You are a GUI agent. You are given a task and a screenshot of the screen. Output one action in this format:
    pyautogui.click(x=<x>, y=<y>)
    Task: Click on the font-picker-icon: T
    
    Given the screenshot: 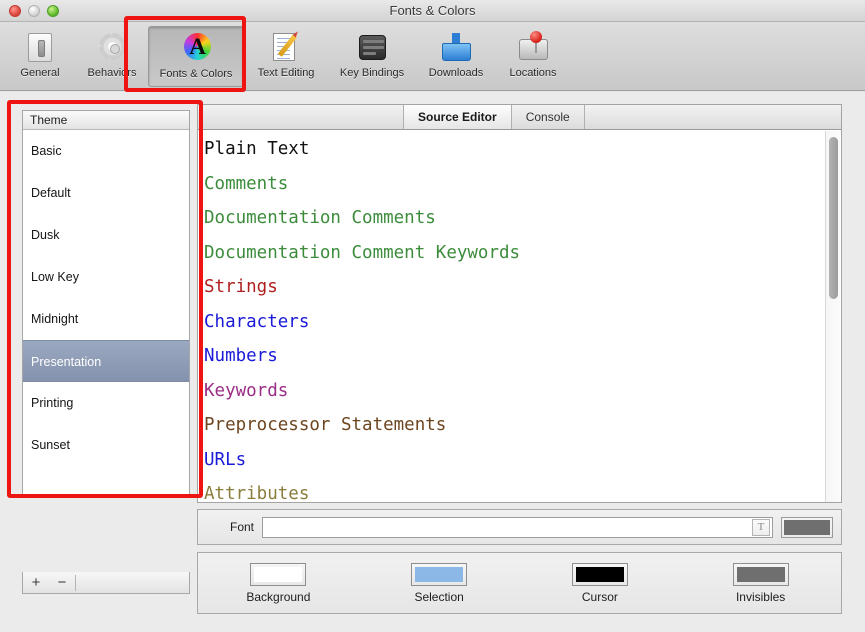 What is the action you would take?
    pyautogui.click(x=761, y=527)
    